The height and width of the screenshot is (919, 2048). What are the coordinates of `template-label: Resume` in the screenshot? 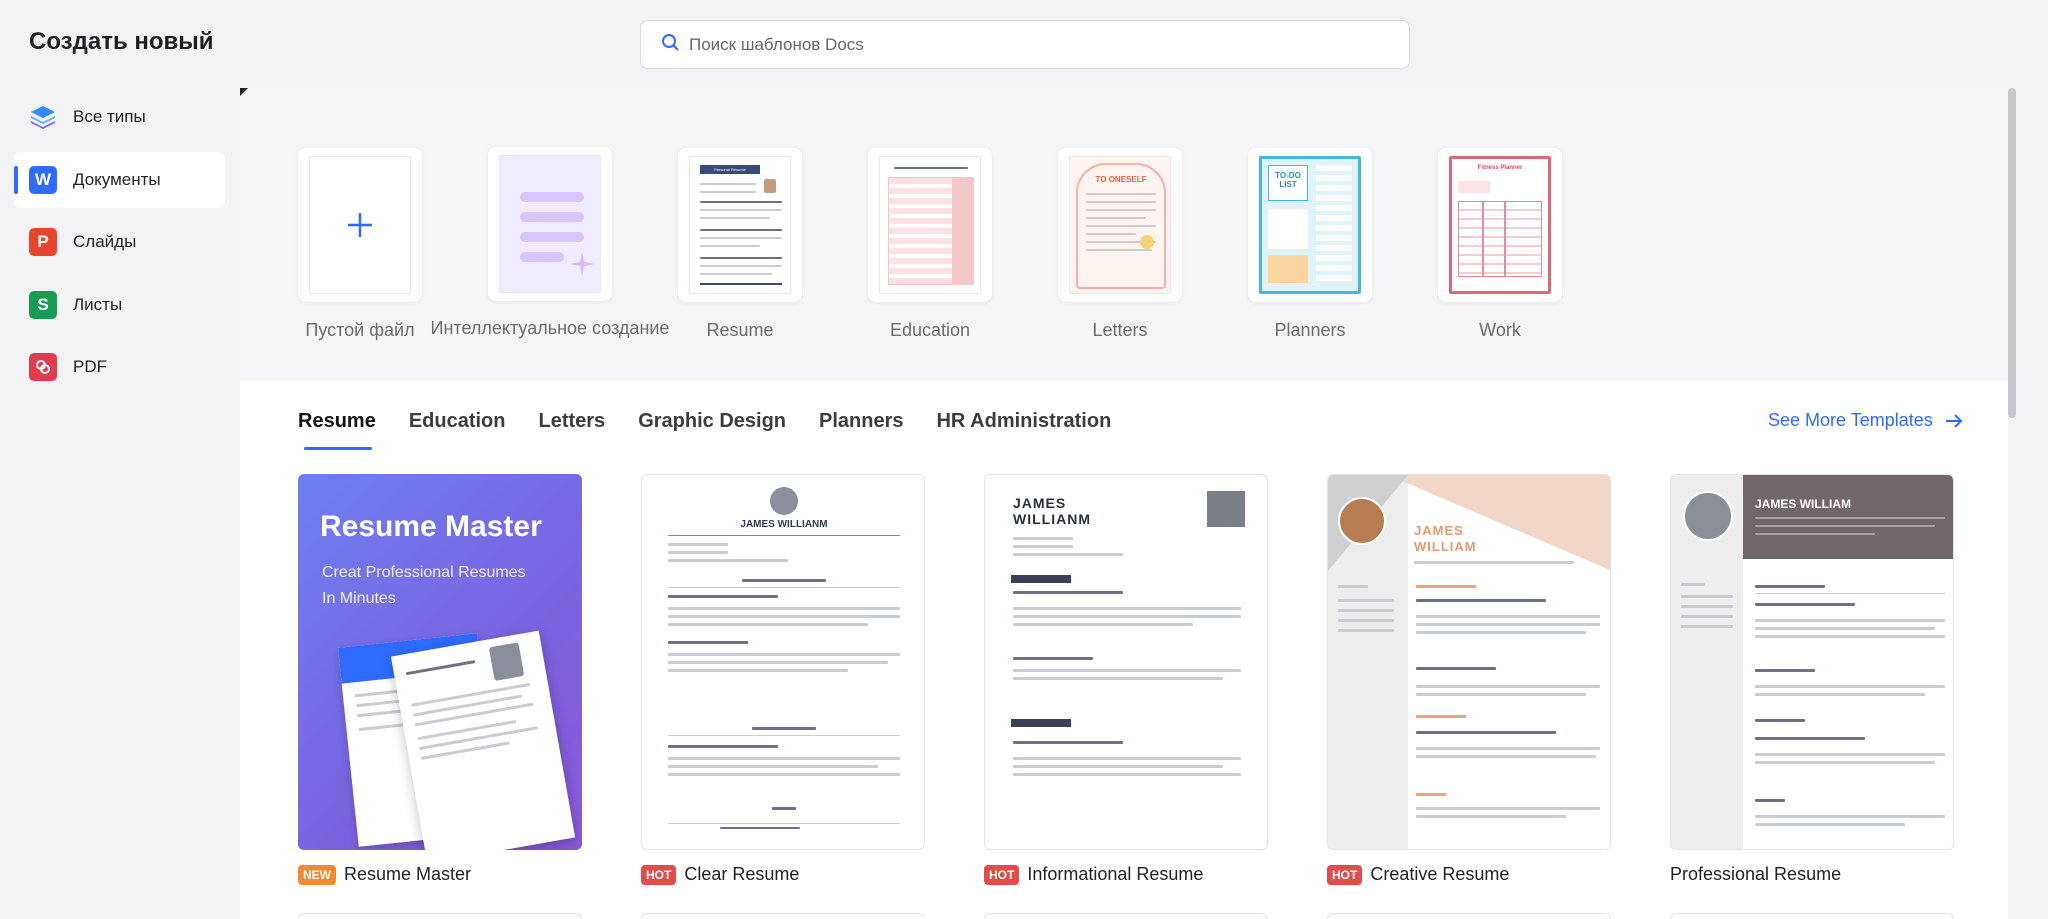 It's located at (740, 330).